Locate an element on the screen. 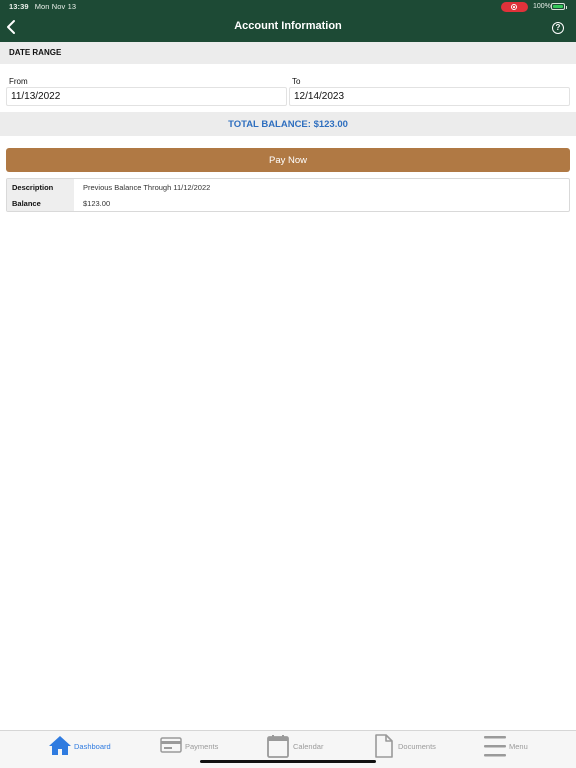  tab-documents: Documents is located at coordinates (409, 747).